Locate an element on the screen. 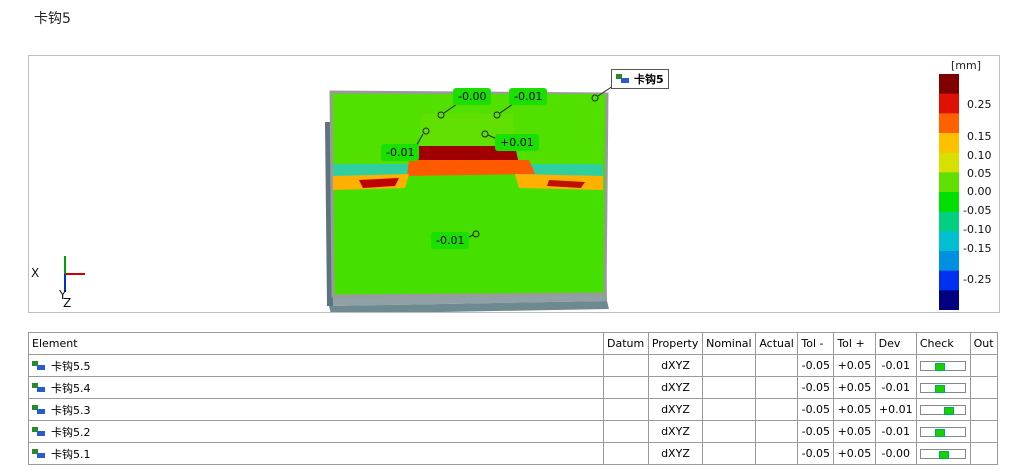  cell-element: 卡钩5.4 is located at coordinates (316, 387).